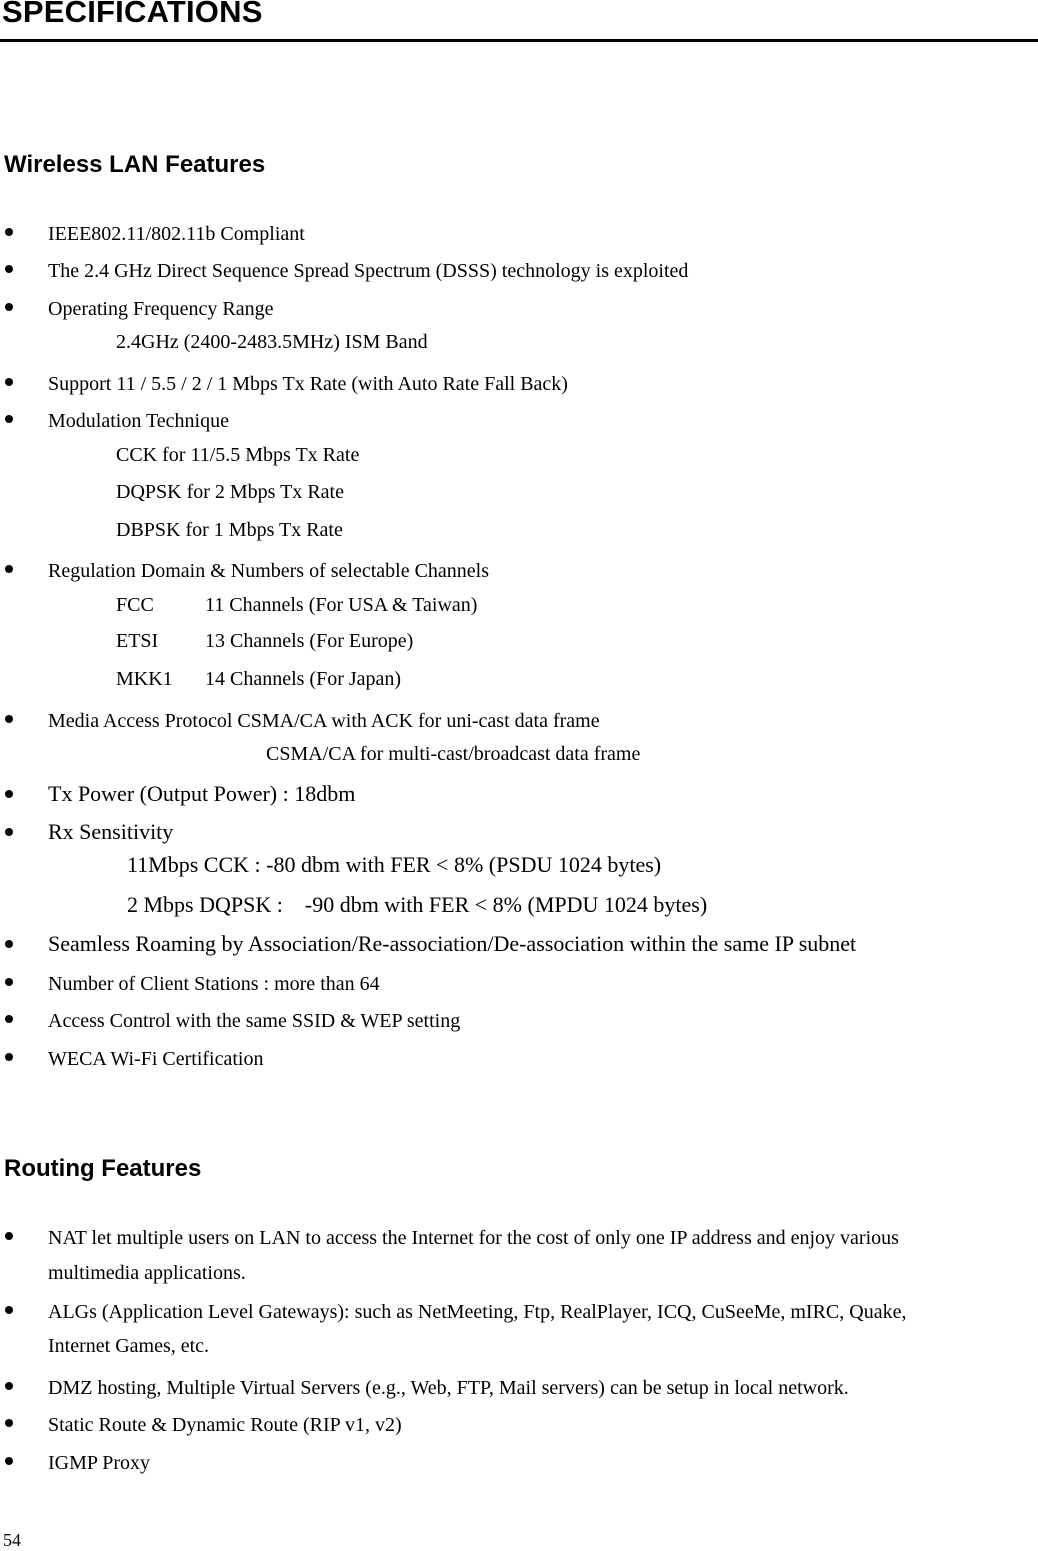 The height and width of the screenshot is (1551, 1038). Describe the element at coordinates (144, 679) in the screenshot. I see `channel-domain: MKK1` at that location.